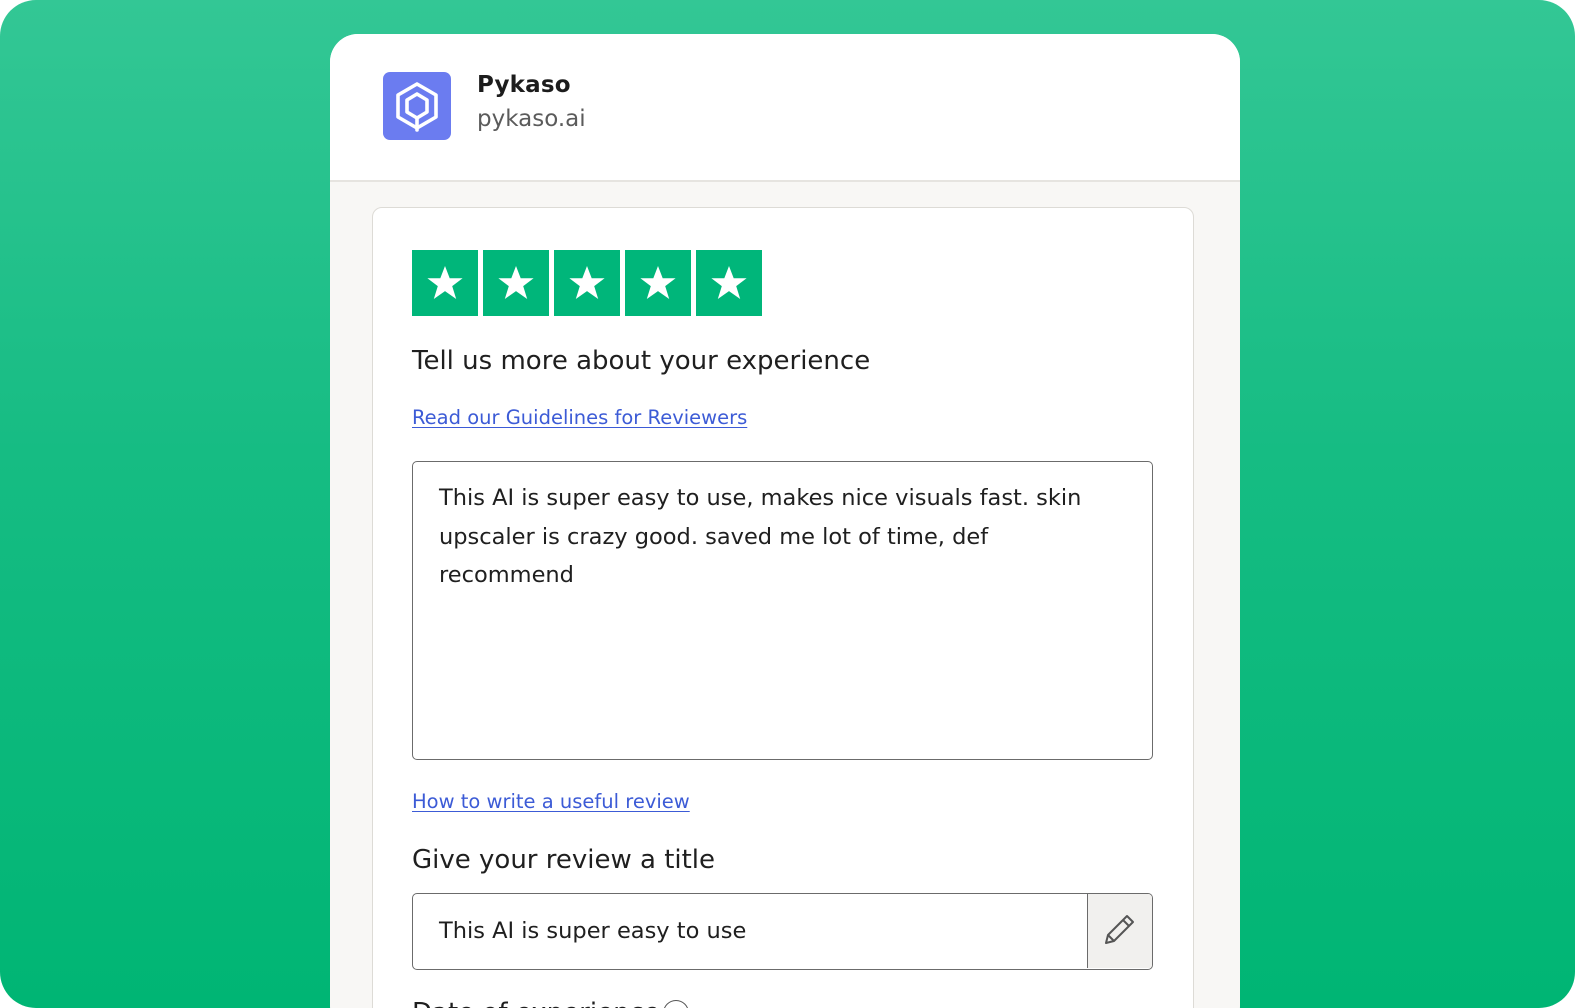 Image resolution: width=1575 pixels, height=1008 pixels. What do you see at coordinates (750, 931) in the screenshot?
I see `title-input: This AI is super easy to use` at bounding box center [750, 931].